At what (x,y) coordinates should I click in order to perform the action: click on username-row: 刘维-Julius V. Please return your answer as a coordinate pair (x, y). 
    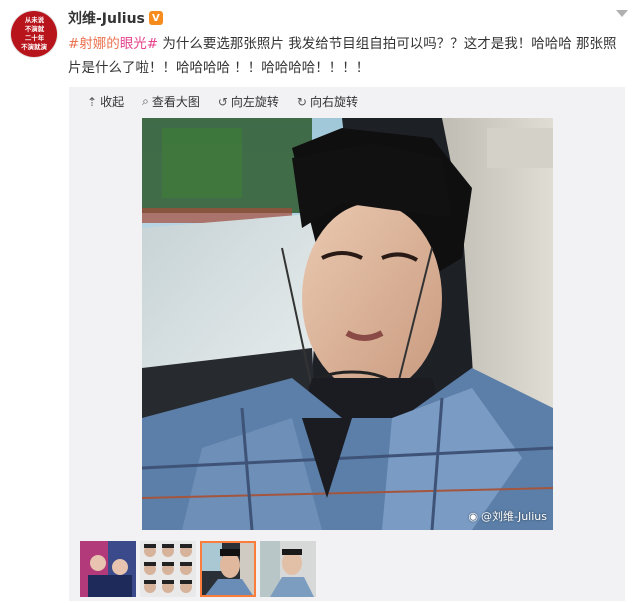
    Looking at the image, I should click on (115, 18).